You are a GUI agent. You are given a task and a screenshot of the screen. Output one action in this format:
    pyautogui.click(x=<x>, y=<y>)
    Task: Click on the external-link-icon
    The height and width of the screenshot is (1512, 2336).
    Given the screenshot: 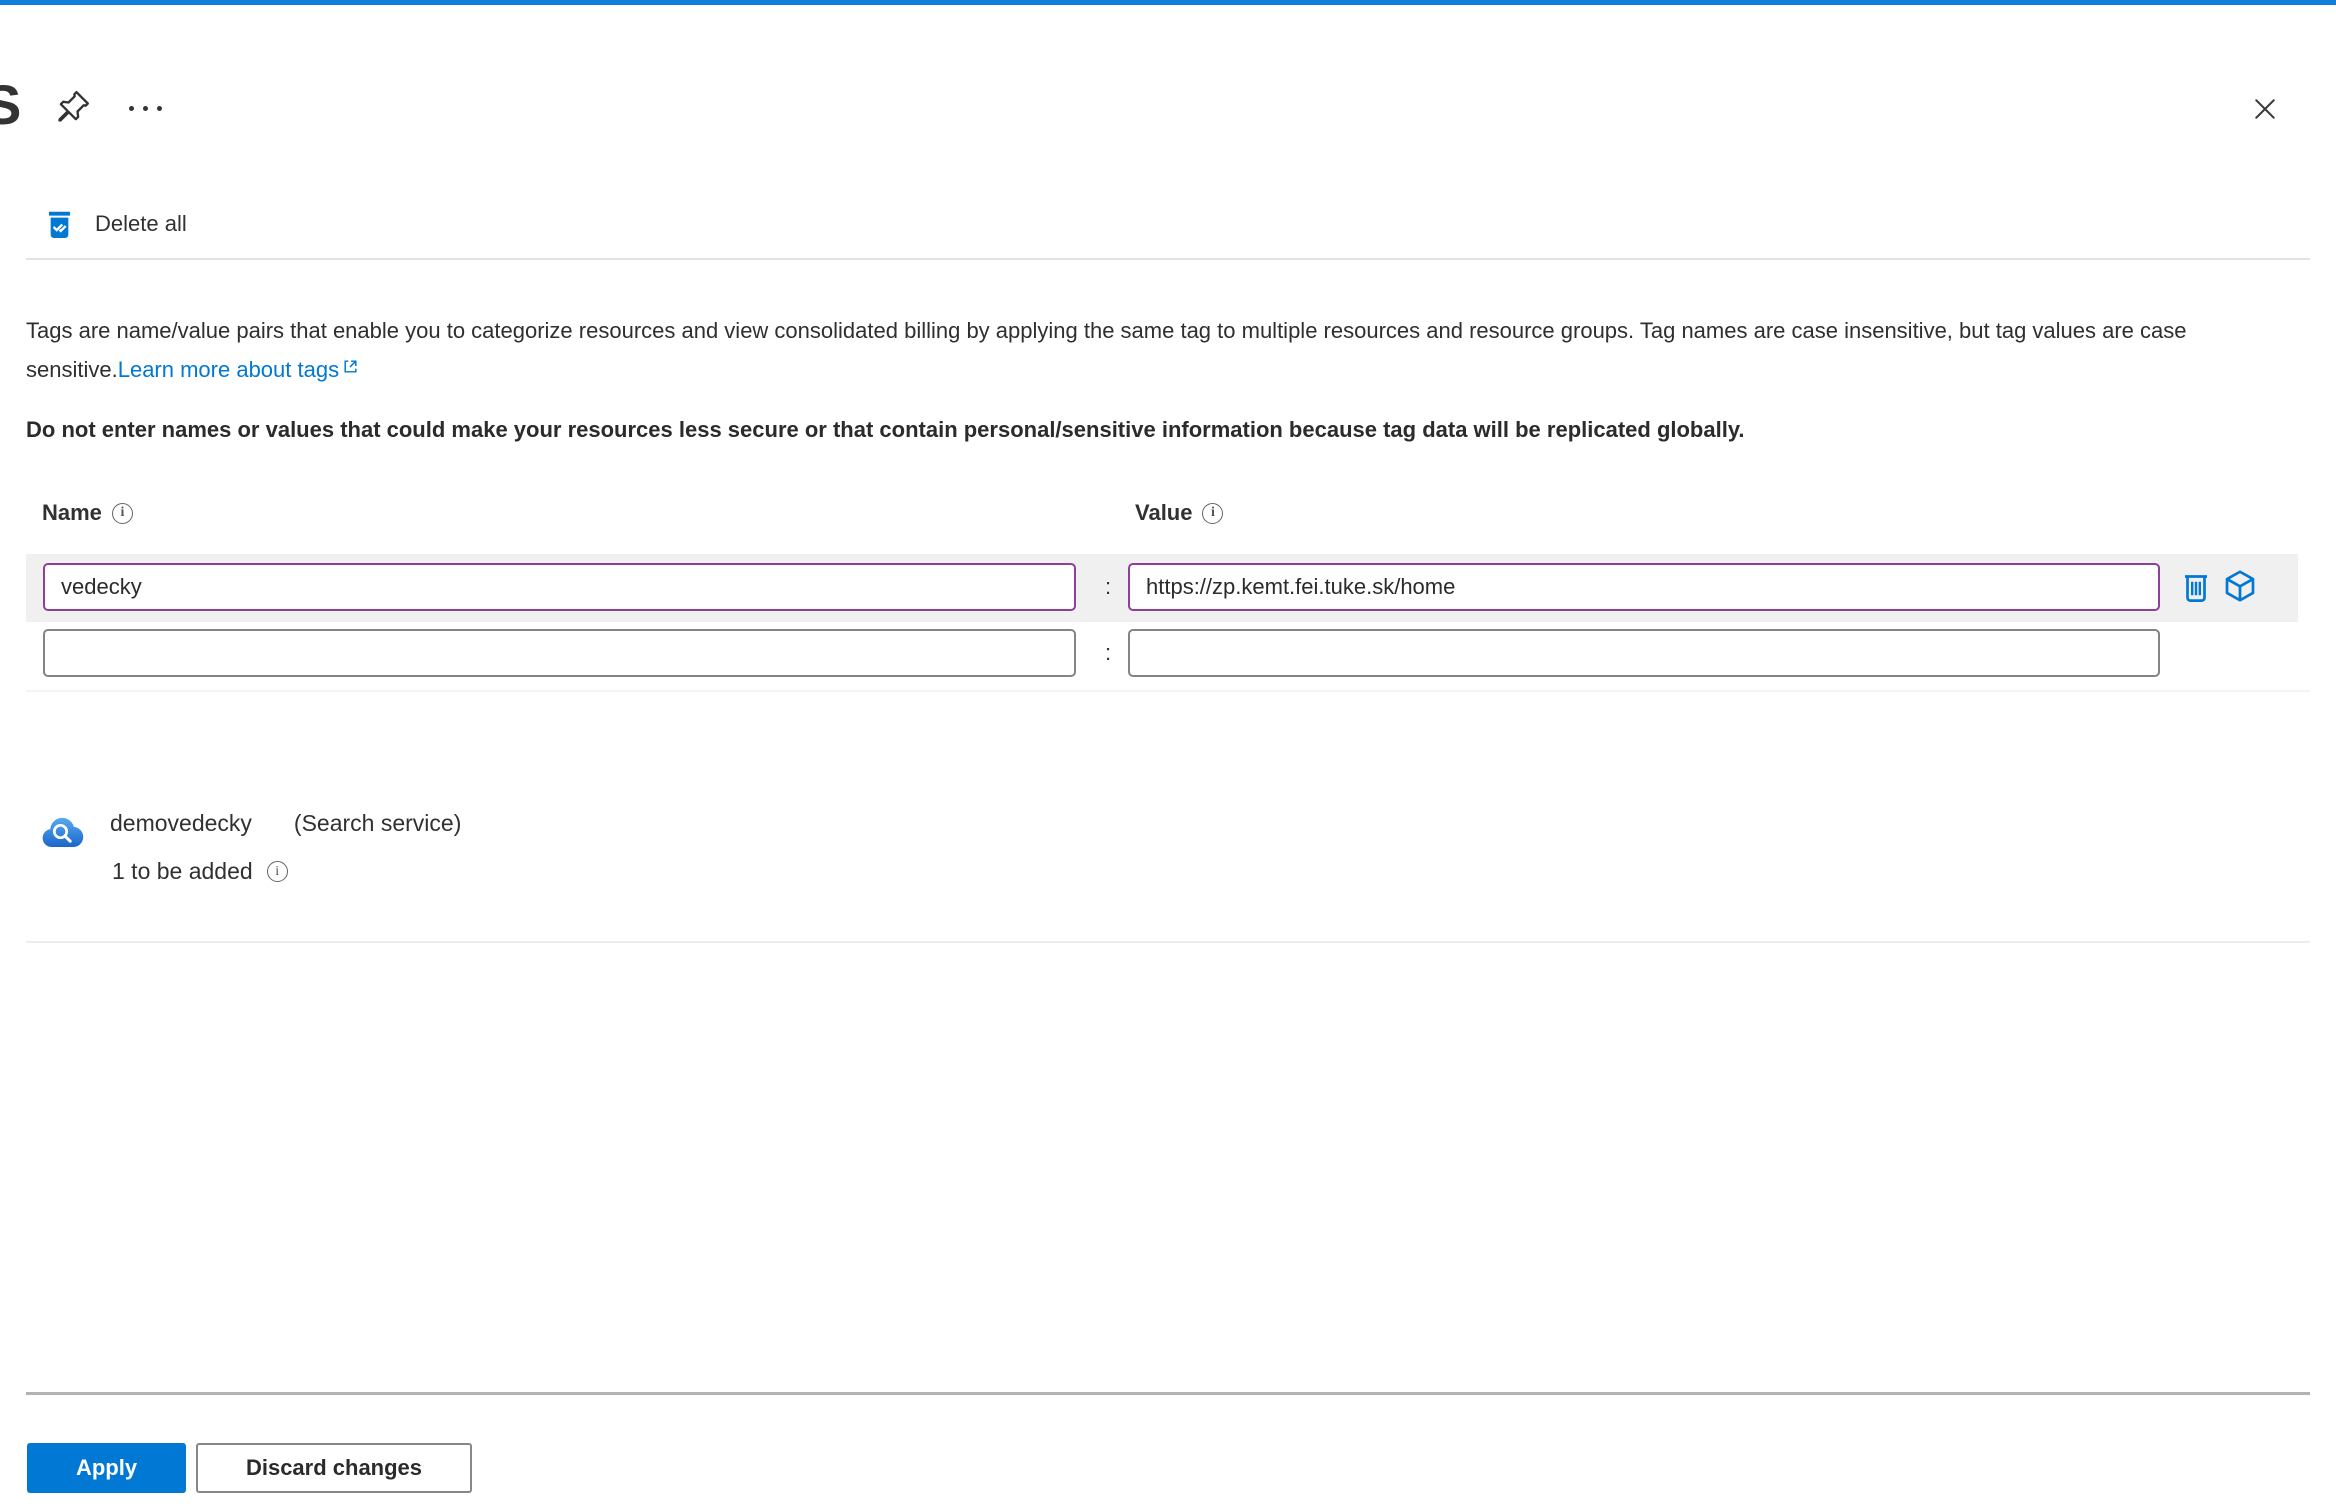 What is the action you would take?
    pyautogui.click(x=350, y=367)
    